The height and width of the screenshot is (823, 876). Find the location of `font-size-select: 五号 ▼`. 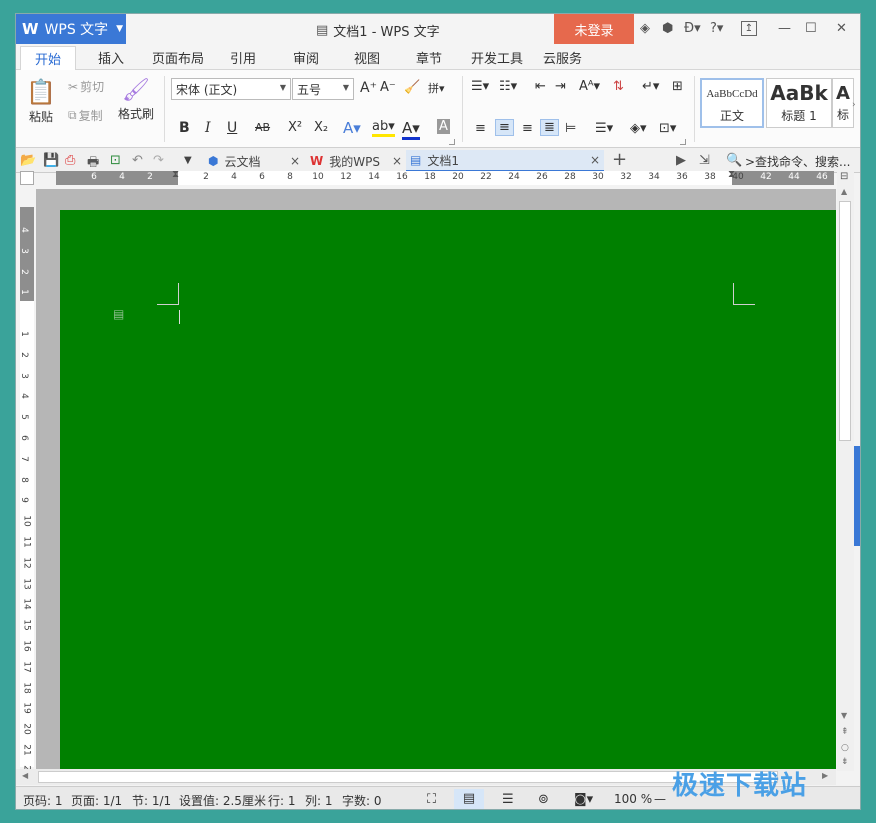

font-size-select: 五号 ▼ is located at coordinates (323, 89).